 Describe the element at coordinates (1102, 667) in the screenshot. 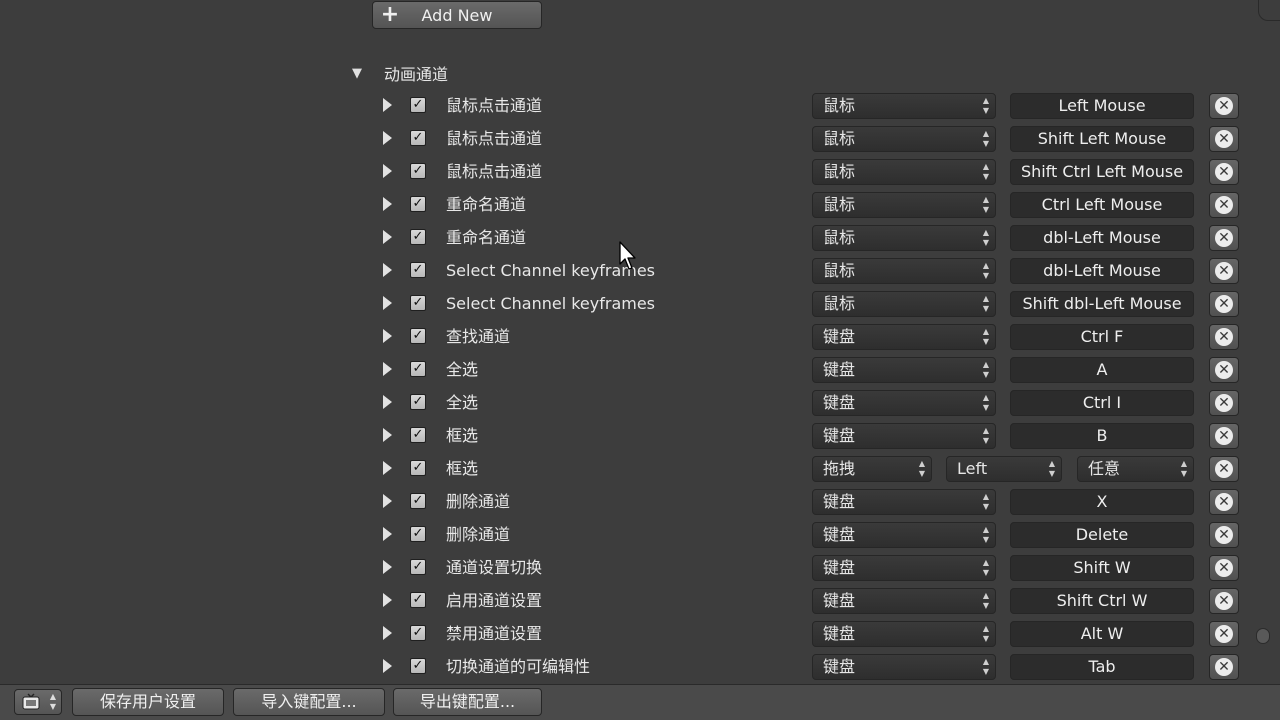

I see `key-binding-field: Tab` at that location.